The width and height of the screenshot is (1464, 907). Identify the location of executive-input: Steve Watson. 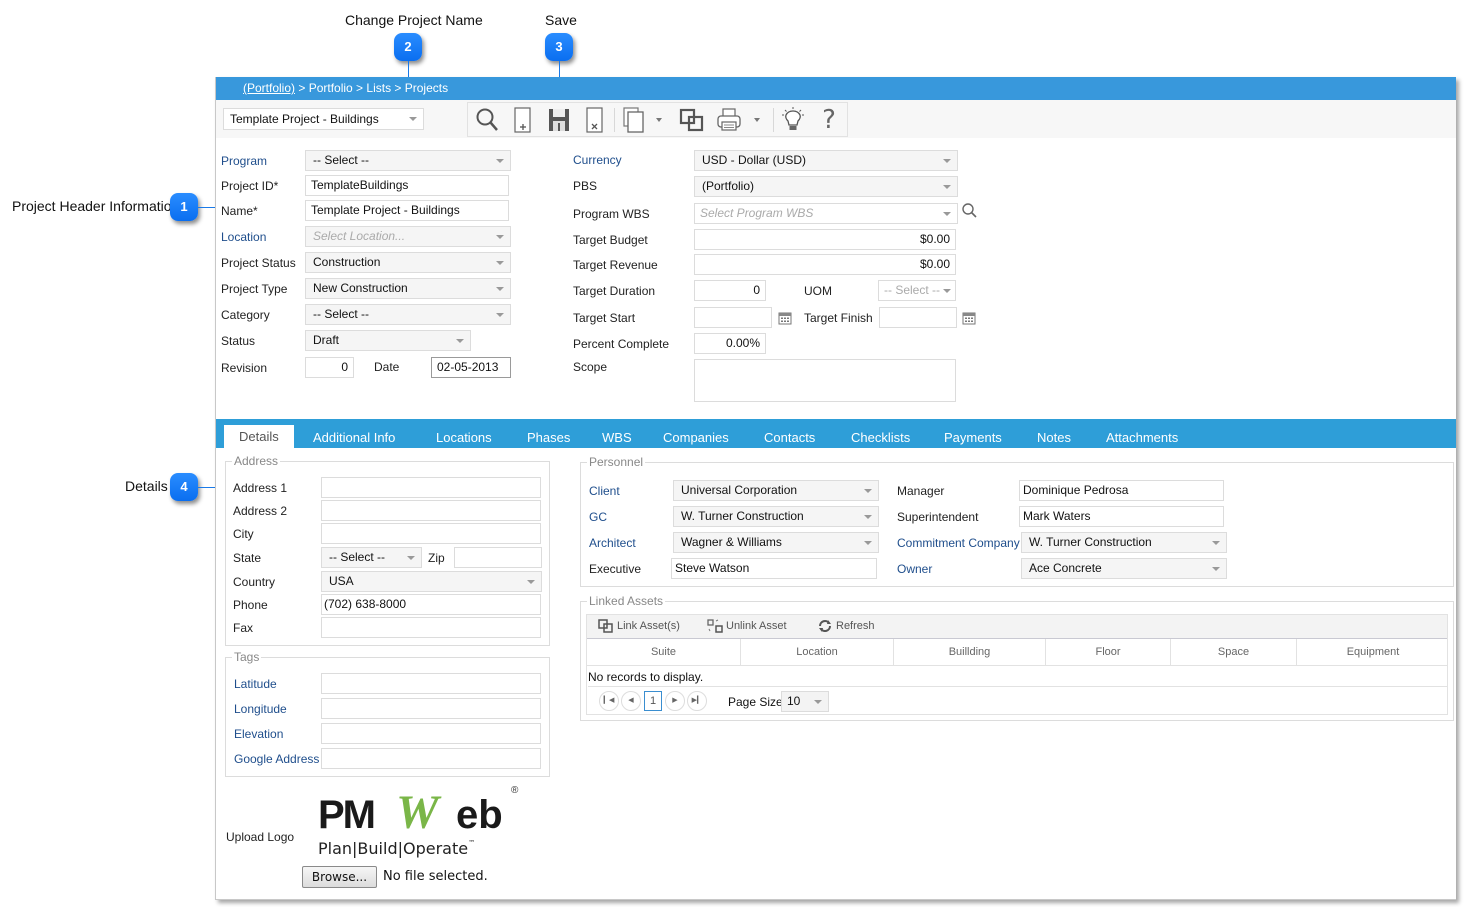
(774, 568).